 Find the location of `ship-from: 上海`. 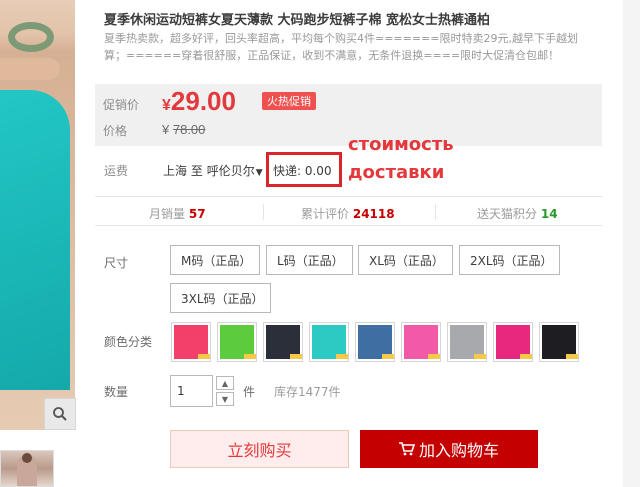

ship-from: 上海 is located at coordinates (175, 171).